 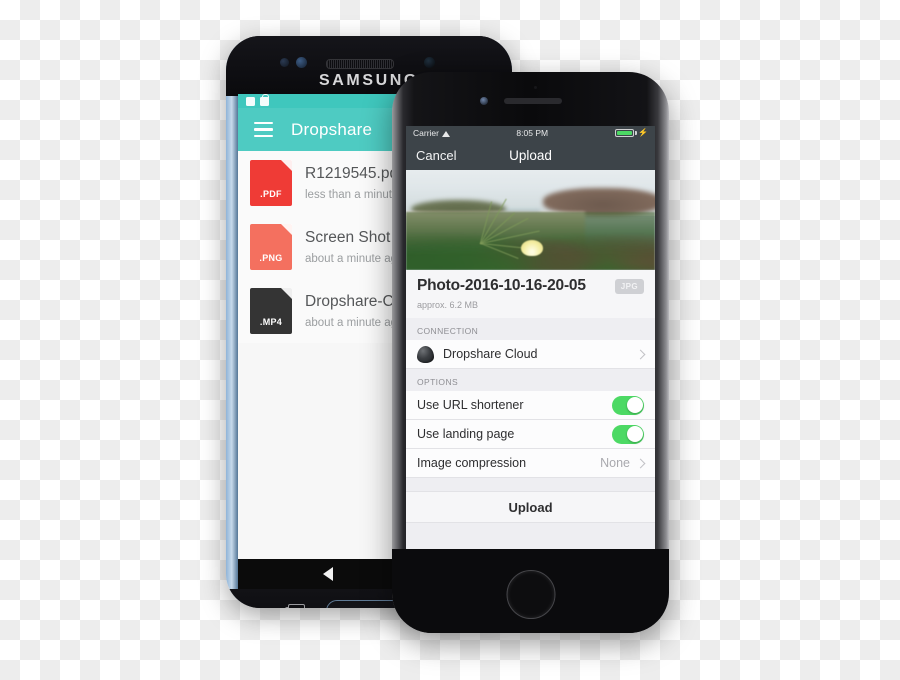 I want to click on ios-status-bar: Carrier 8:05 PM ⚡, so click(x=530, y=133).